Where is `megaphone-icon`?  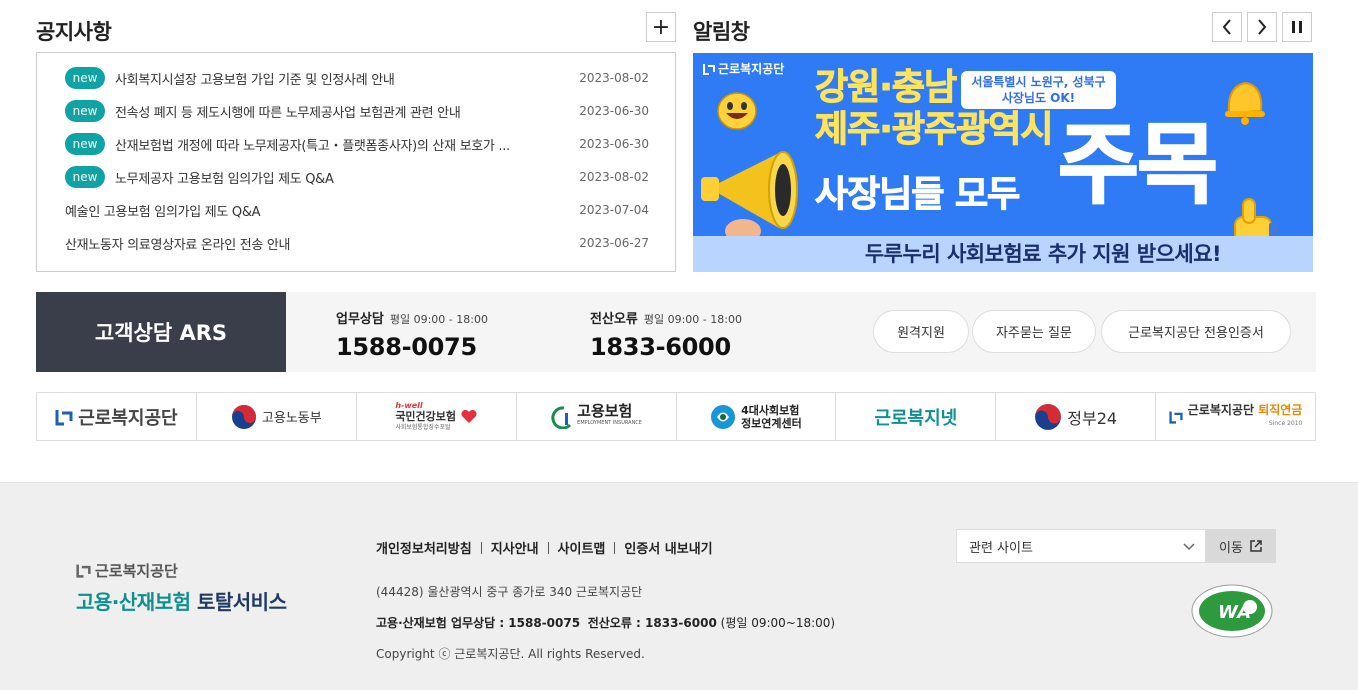 megaphone-icon is located at coordinates (749, 197).